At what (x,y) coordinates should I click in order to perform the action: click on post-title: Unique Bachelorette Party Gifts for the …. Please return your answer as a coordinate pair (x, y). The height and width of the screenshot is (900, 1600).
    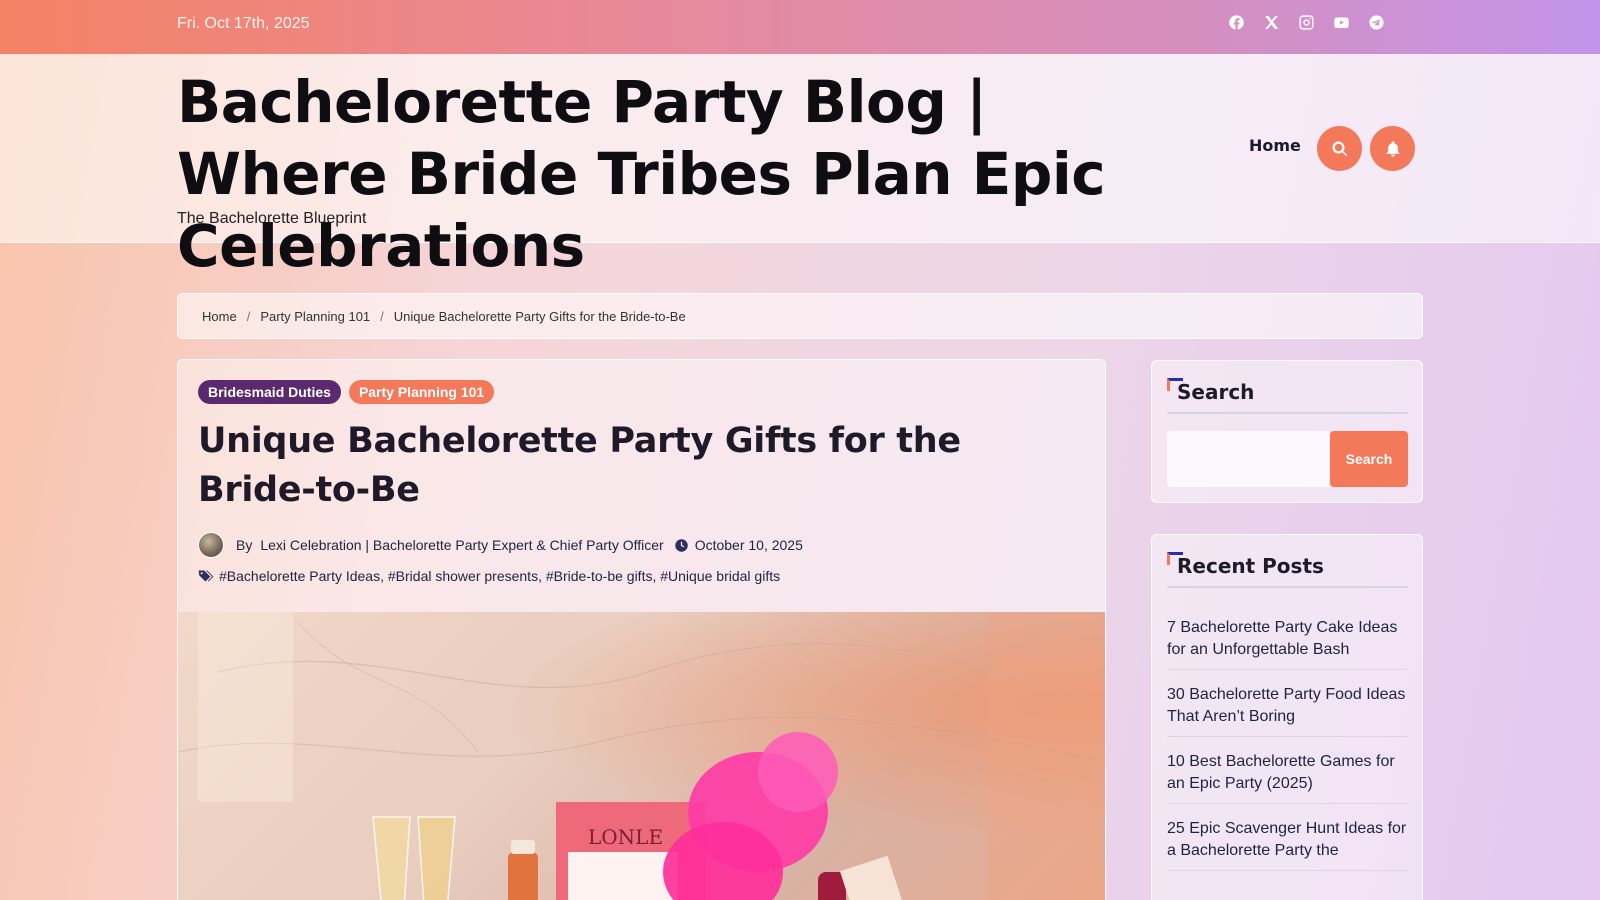
    Looking at the image, I should click on (579, 465).